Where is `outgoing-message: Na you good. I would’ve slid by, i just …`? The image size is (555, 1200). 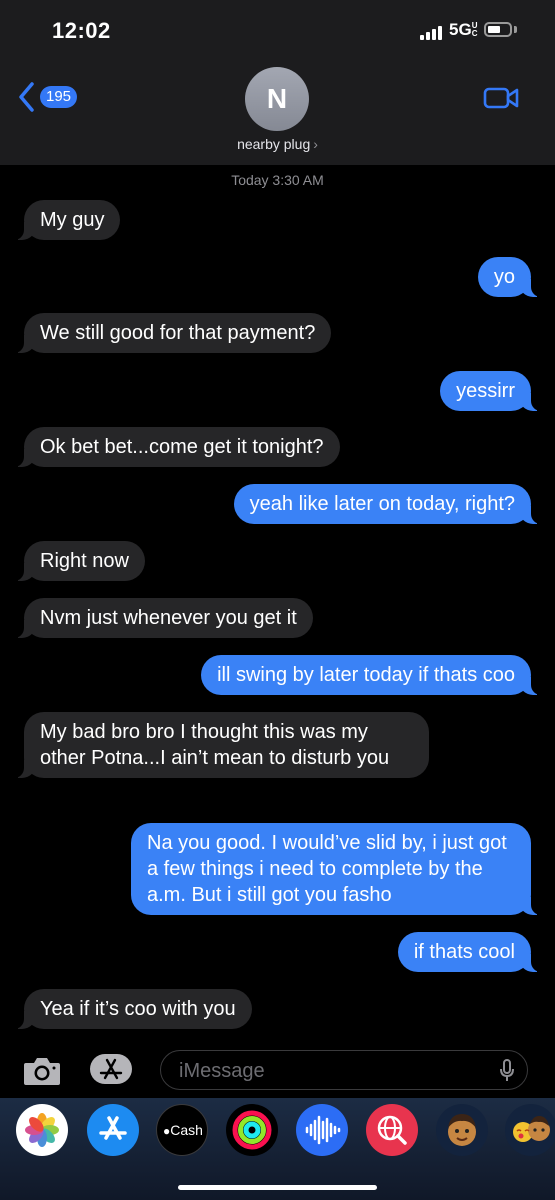 outgoing-message: Na you good. I would’ve slid by, i just … is located at coordinates (337, 869).